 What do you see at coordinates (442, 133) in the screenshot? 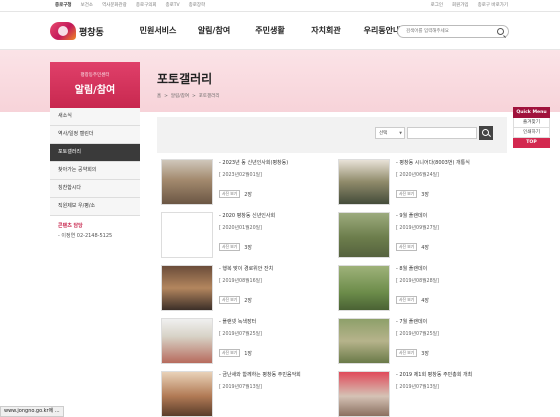
I see `keyword-input` at bounding box center [442, 133].